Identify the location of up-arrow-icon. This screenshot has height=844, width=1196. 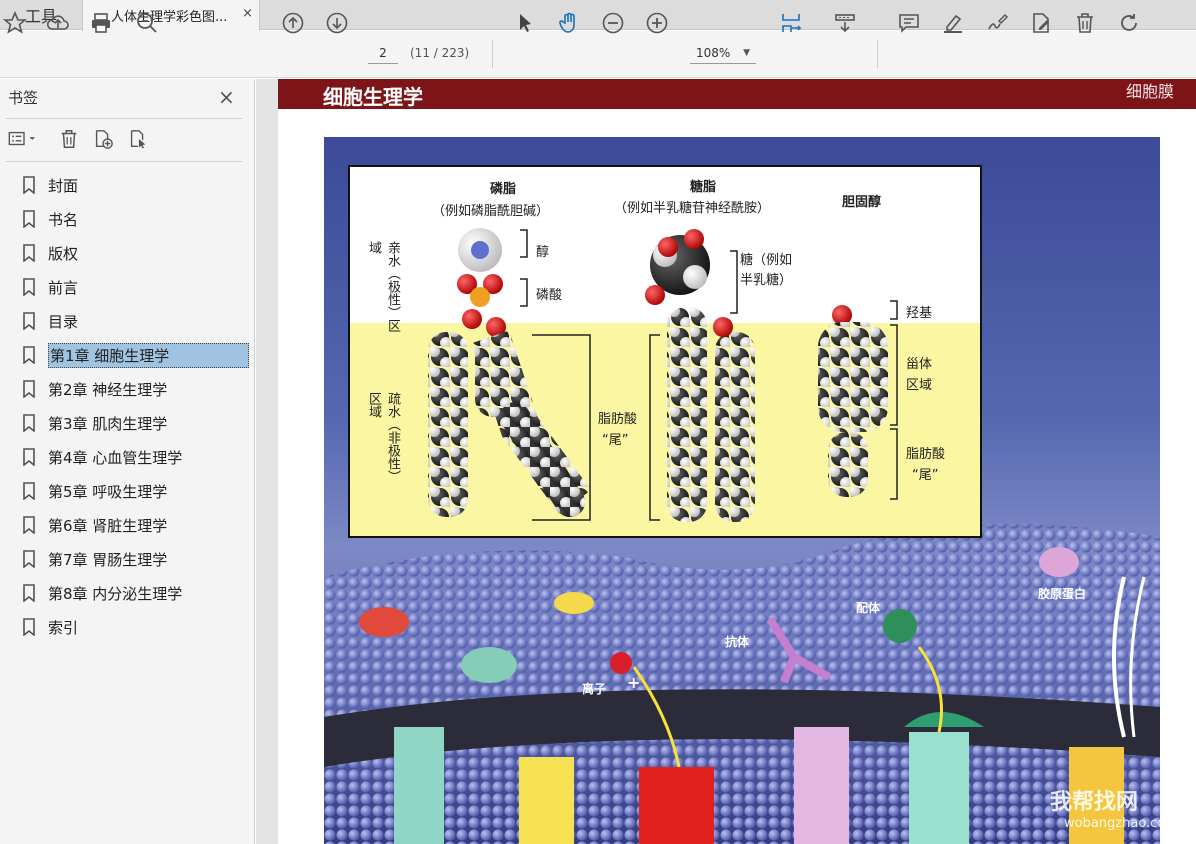
(293, 23).